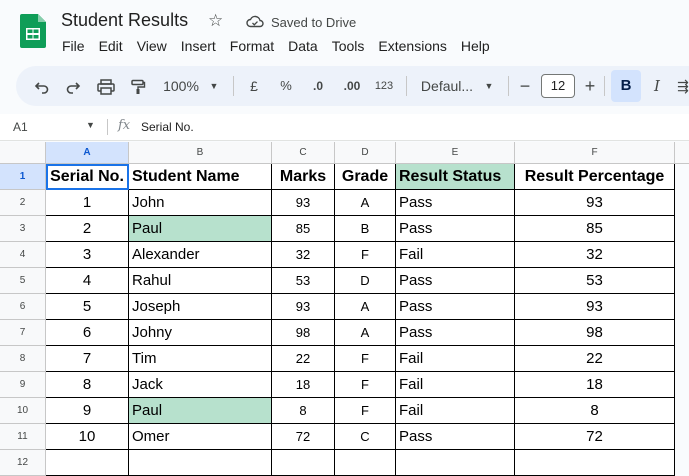 The height and width of the screenshot is (476, 689). Describe the element at coordinates (365, 437) in the screenshot. I see `table-cell: C` at that location.